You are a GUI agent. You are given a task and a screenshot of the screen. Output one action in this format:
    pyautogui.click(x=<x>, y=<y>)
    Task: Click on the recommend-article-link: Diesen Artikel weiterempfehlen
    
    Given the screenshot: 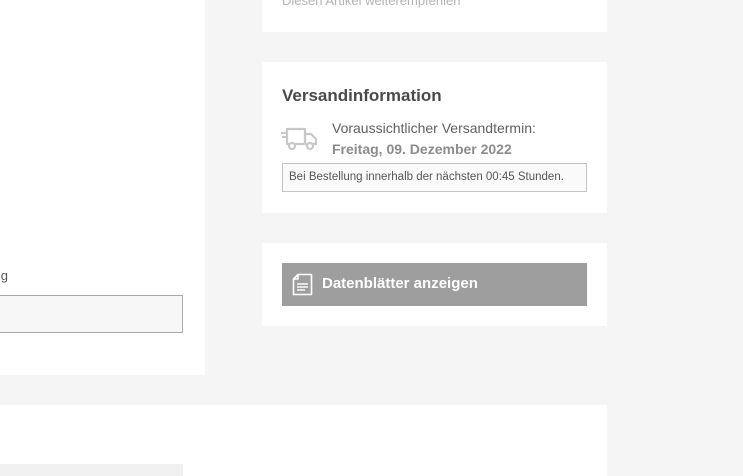 What is the action you would take?
    pyautogui.click(x=371, y=4)
    